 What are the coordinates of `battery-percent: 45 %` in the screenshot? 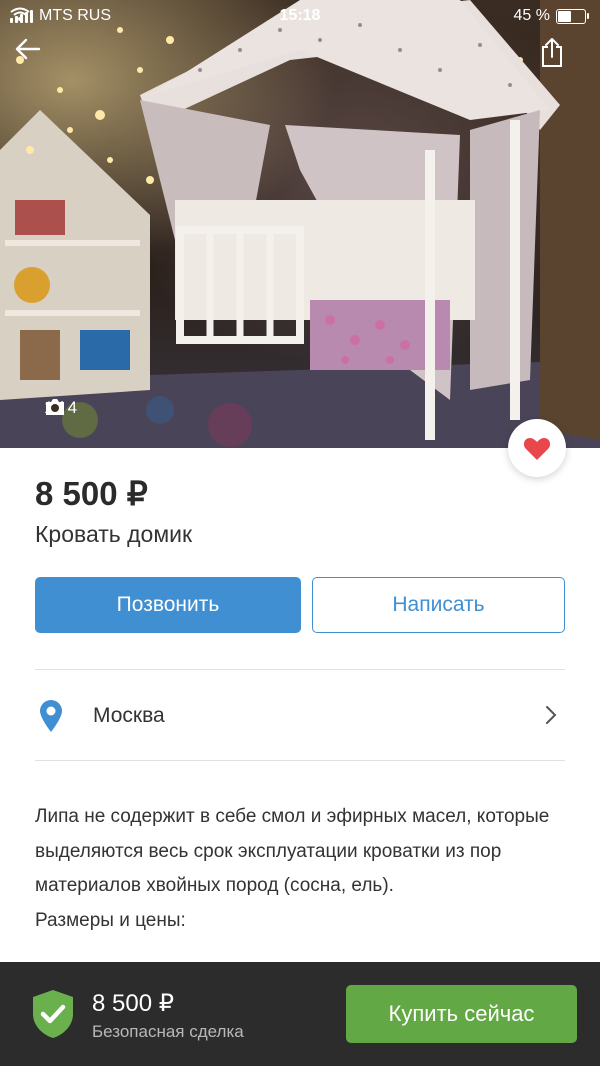 It's located at (531, 15).